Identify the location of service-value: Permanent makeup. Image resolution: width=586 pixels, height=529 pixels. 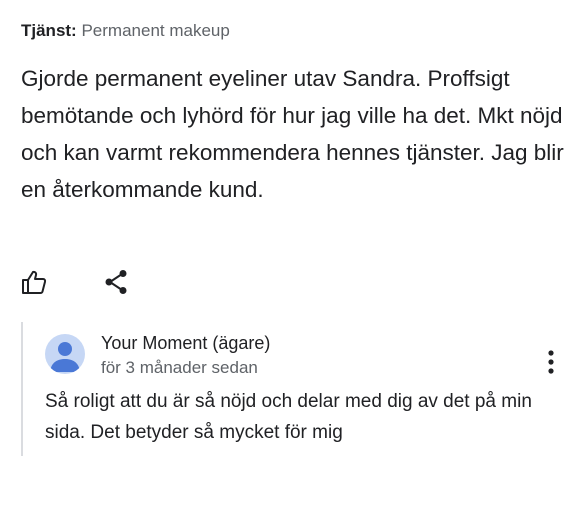
(155, 30).